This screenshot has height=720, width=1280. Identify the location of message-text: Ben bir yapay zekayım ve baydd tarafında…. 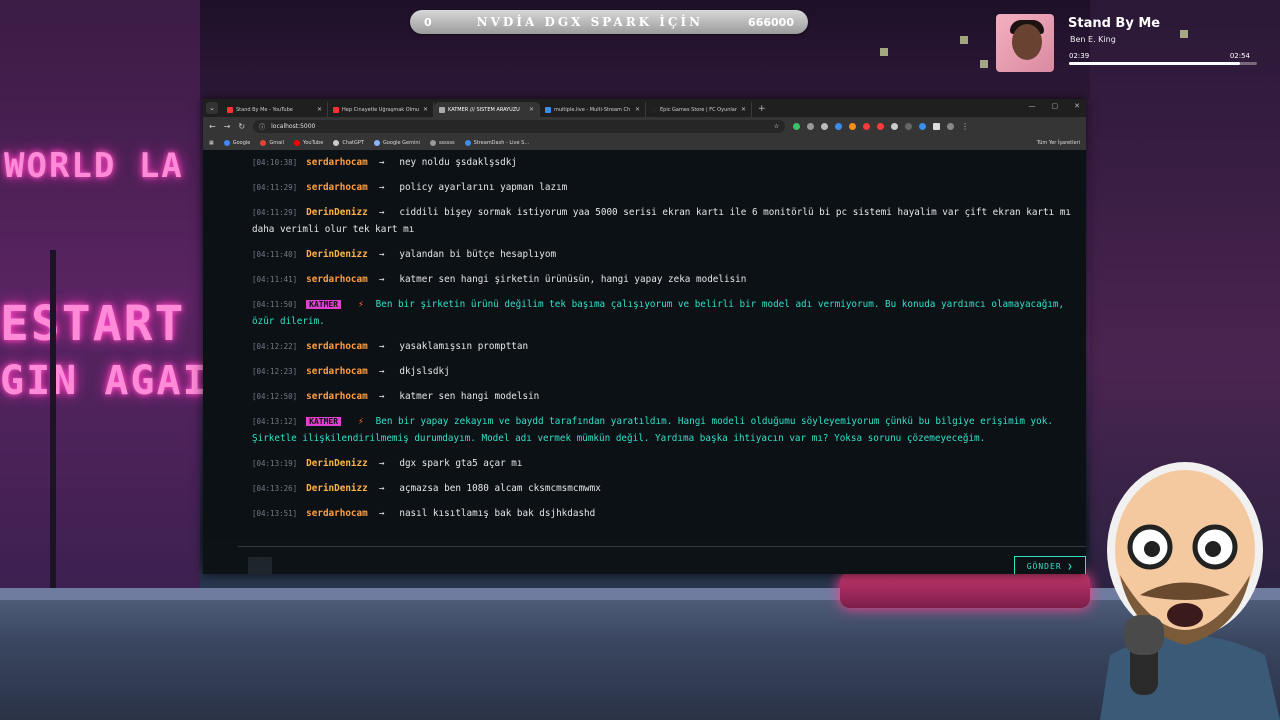
(652, 430).